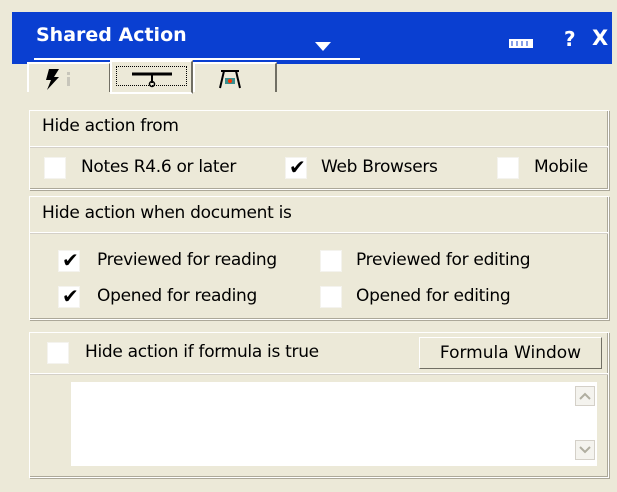  I want to click on advanced-icon, so click(230, 79).